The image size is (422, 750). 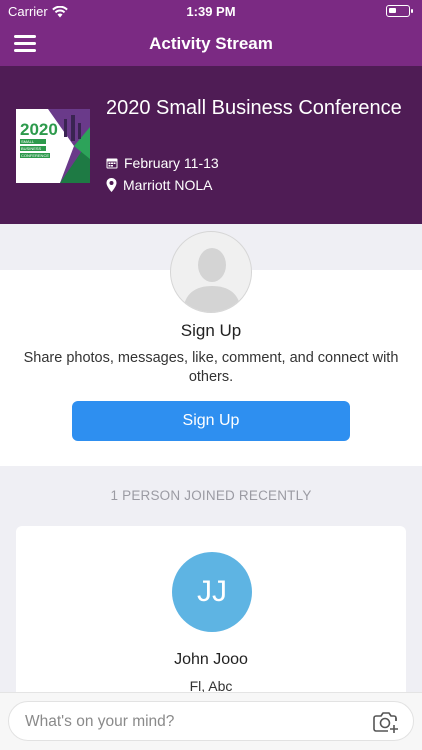 I want to click on event-location: Marriott NOLA, so click(x=159, y=185).